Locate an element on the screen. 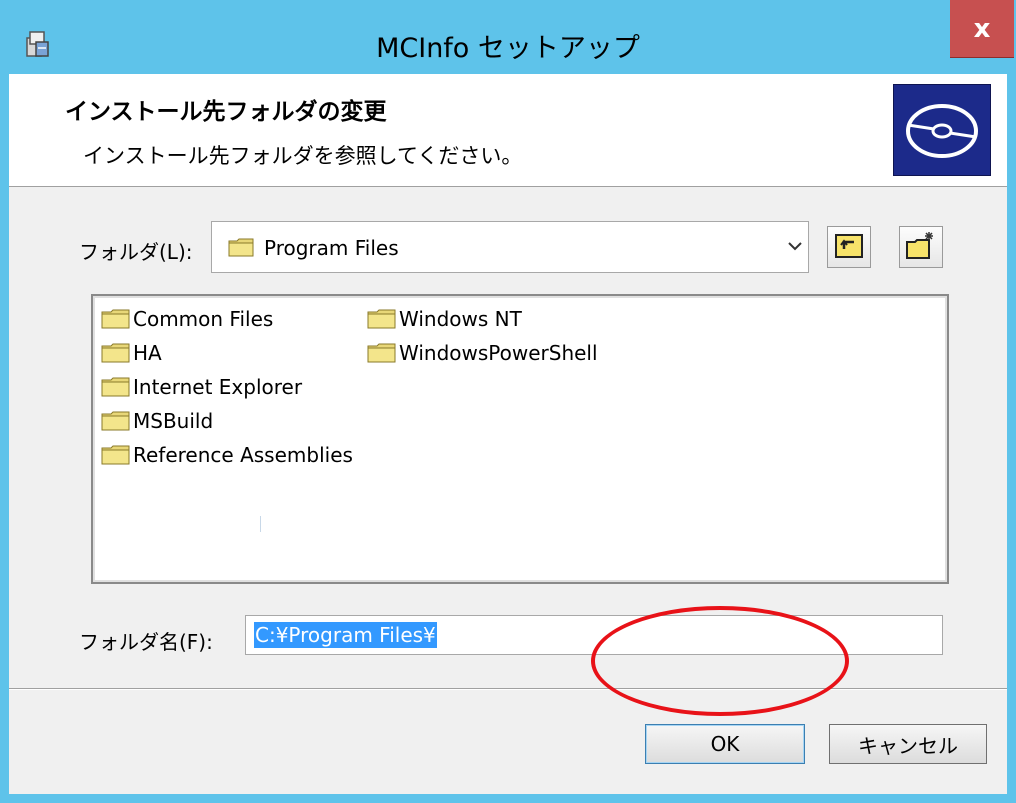 This screenshot has height=803, width=1016. list-item: HA is located at coordinates (131, 353).